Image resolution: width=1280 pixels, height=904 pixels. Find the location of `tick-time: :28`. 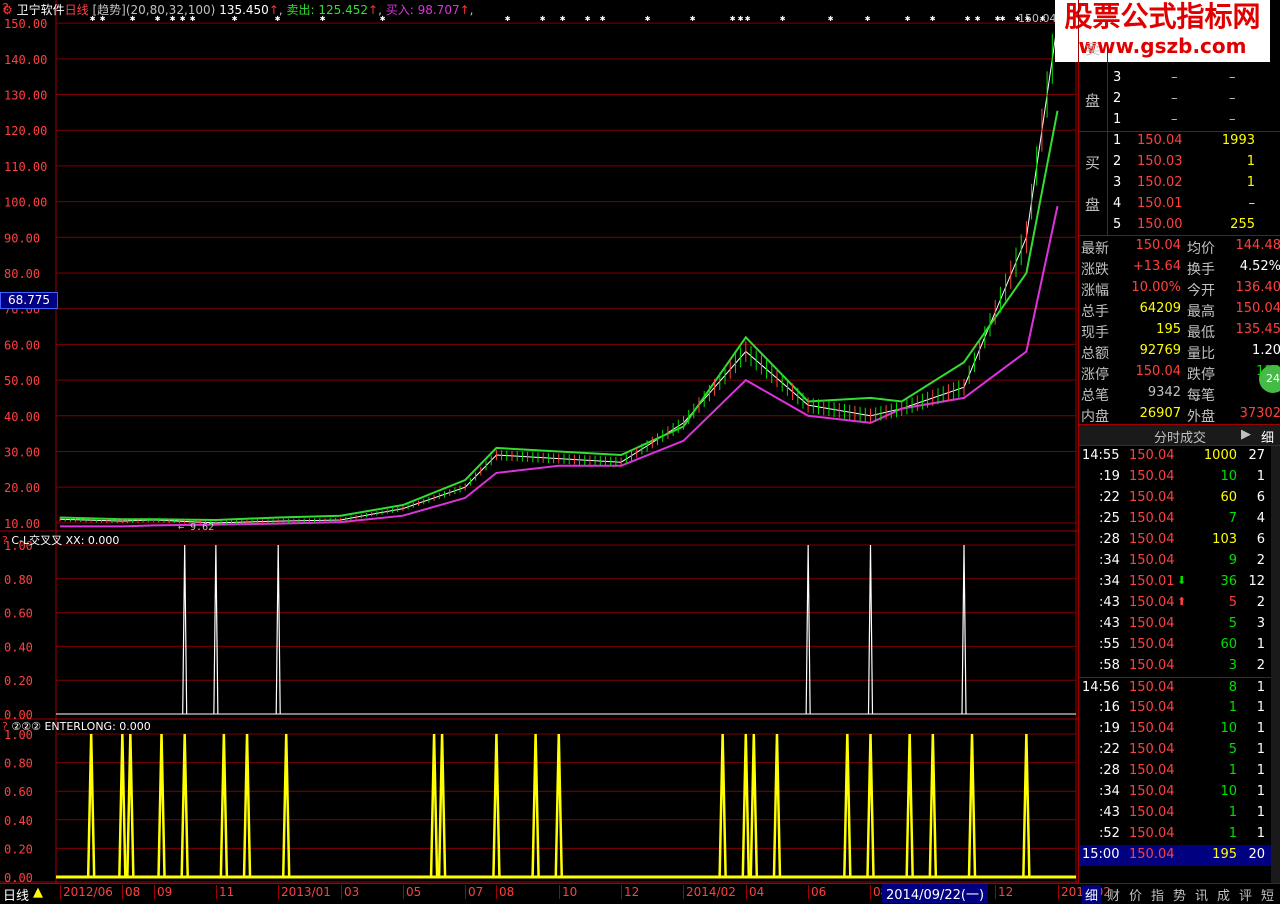

tick-time: :28 is located at coordinates (1109, 770).